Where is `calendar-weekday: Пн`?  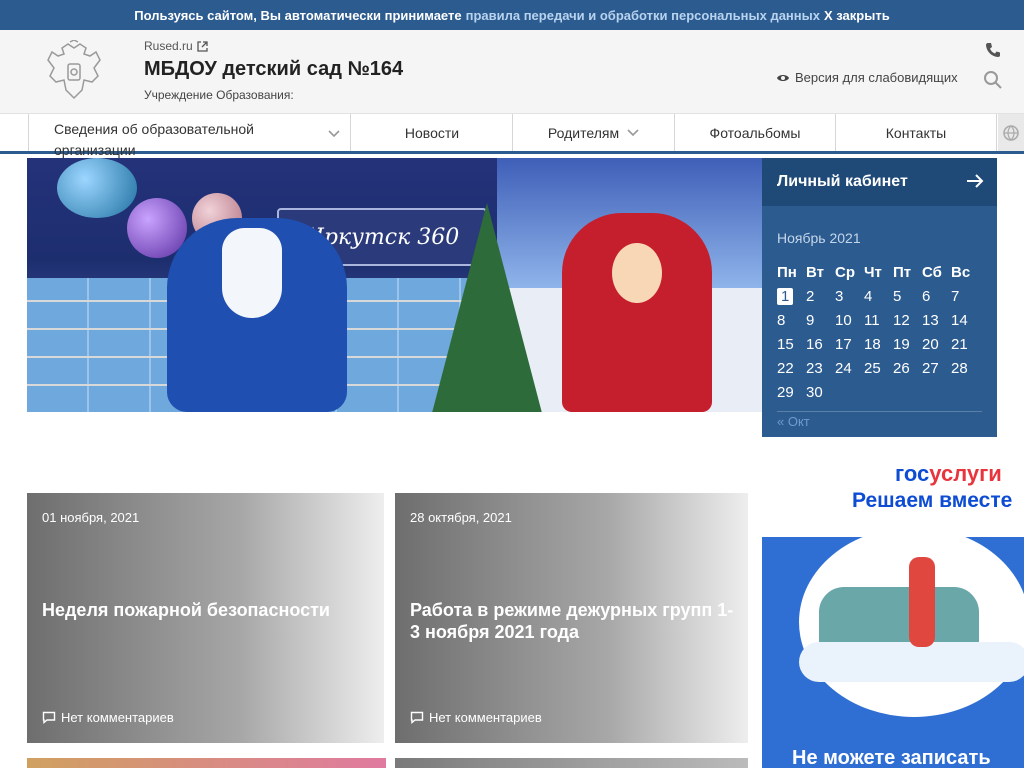 calendar-weekday: Пн is located at coordinates (787, 272).